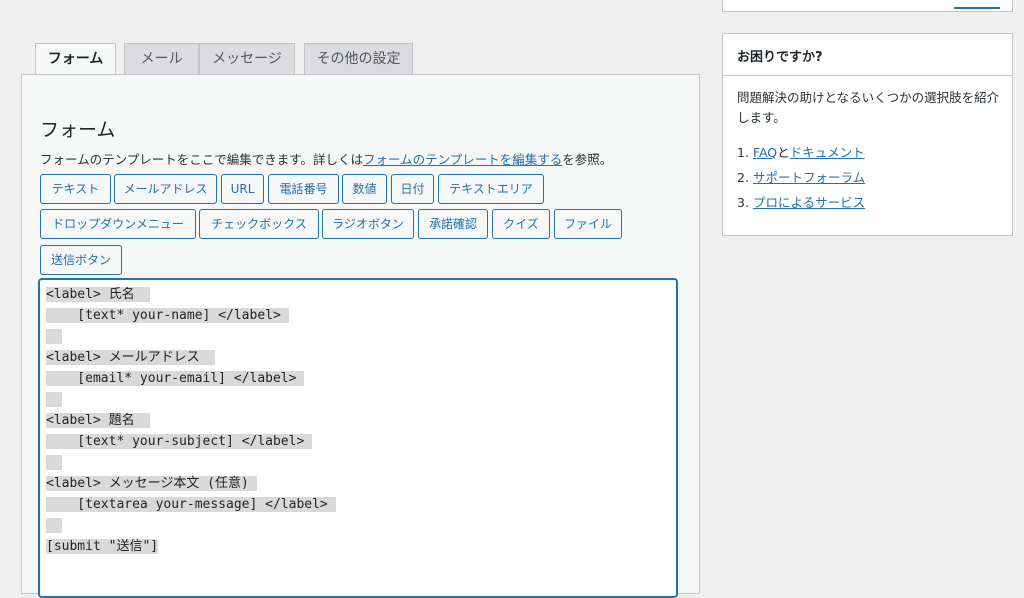  What do you see at coordinates (98, 294) in the screenshot?
I see `code-line: <label> 氏名` at bounding box center [98, 294].